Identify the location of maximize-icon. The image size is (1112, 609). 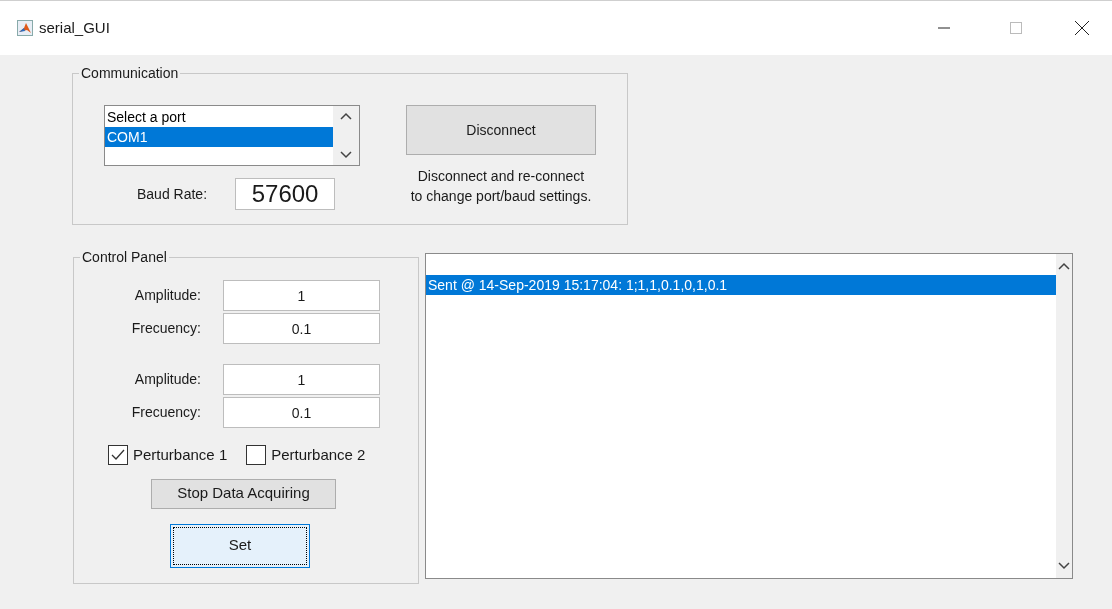
(1016, 28).